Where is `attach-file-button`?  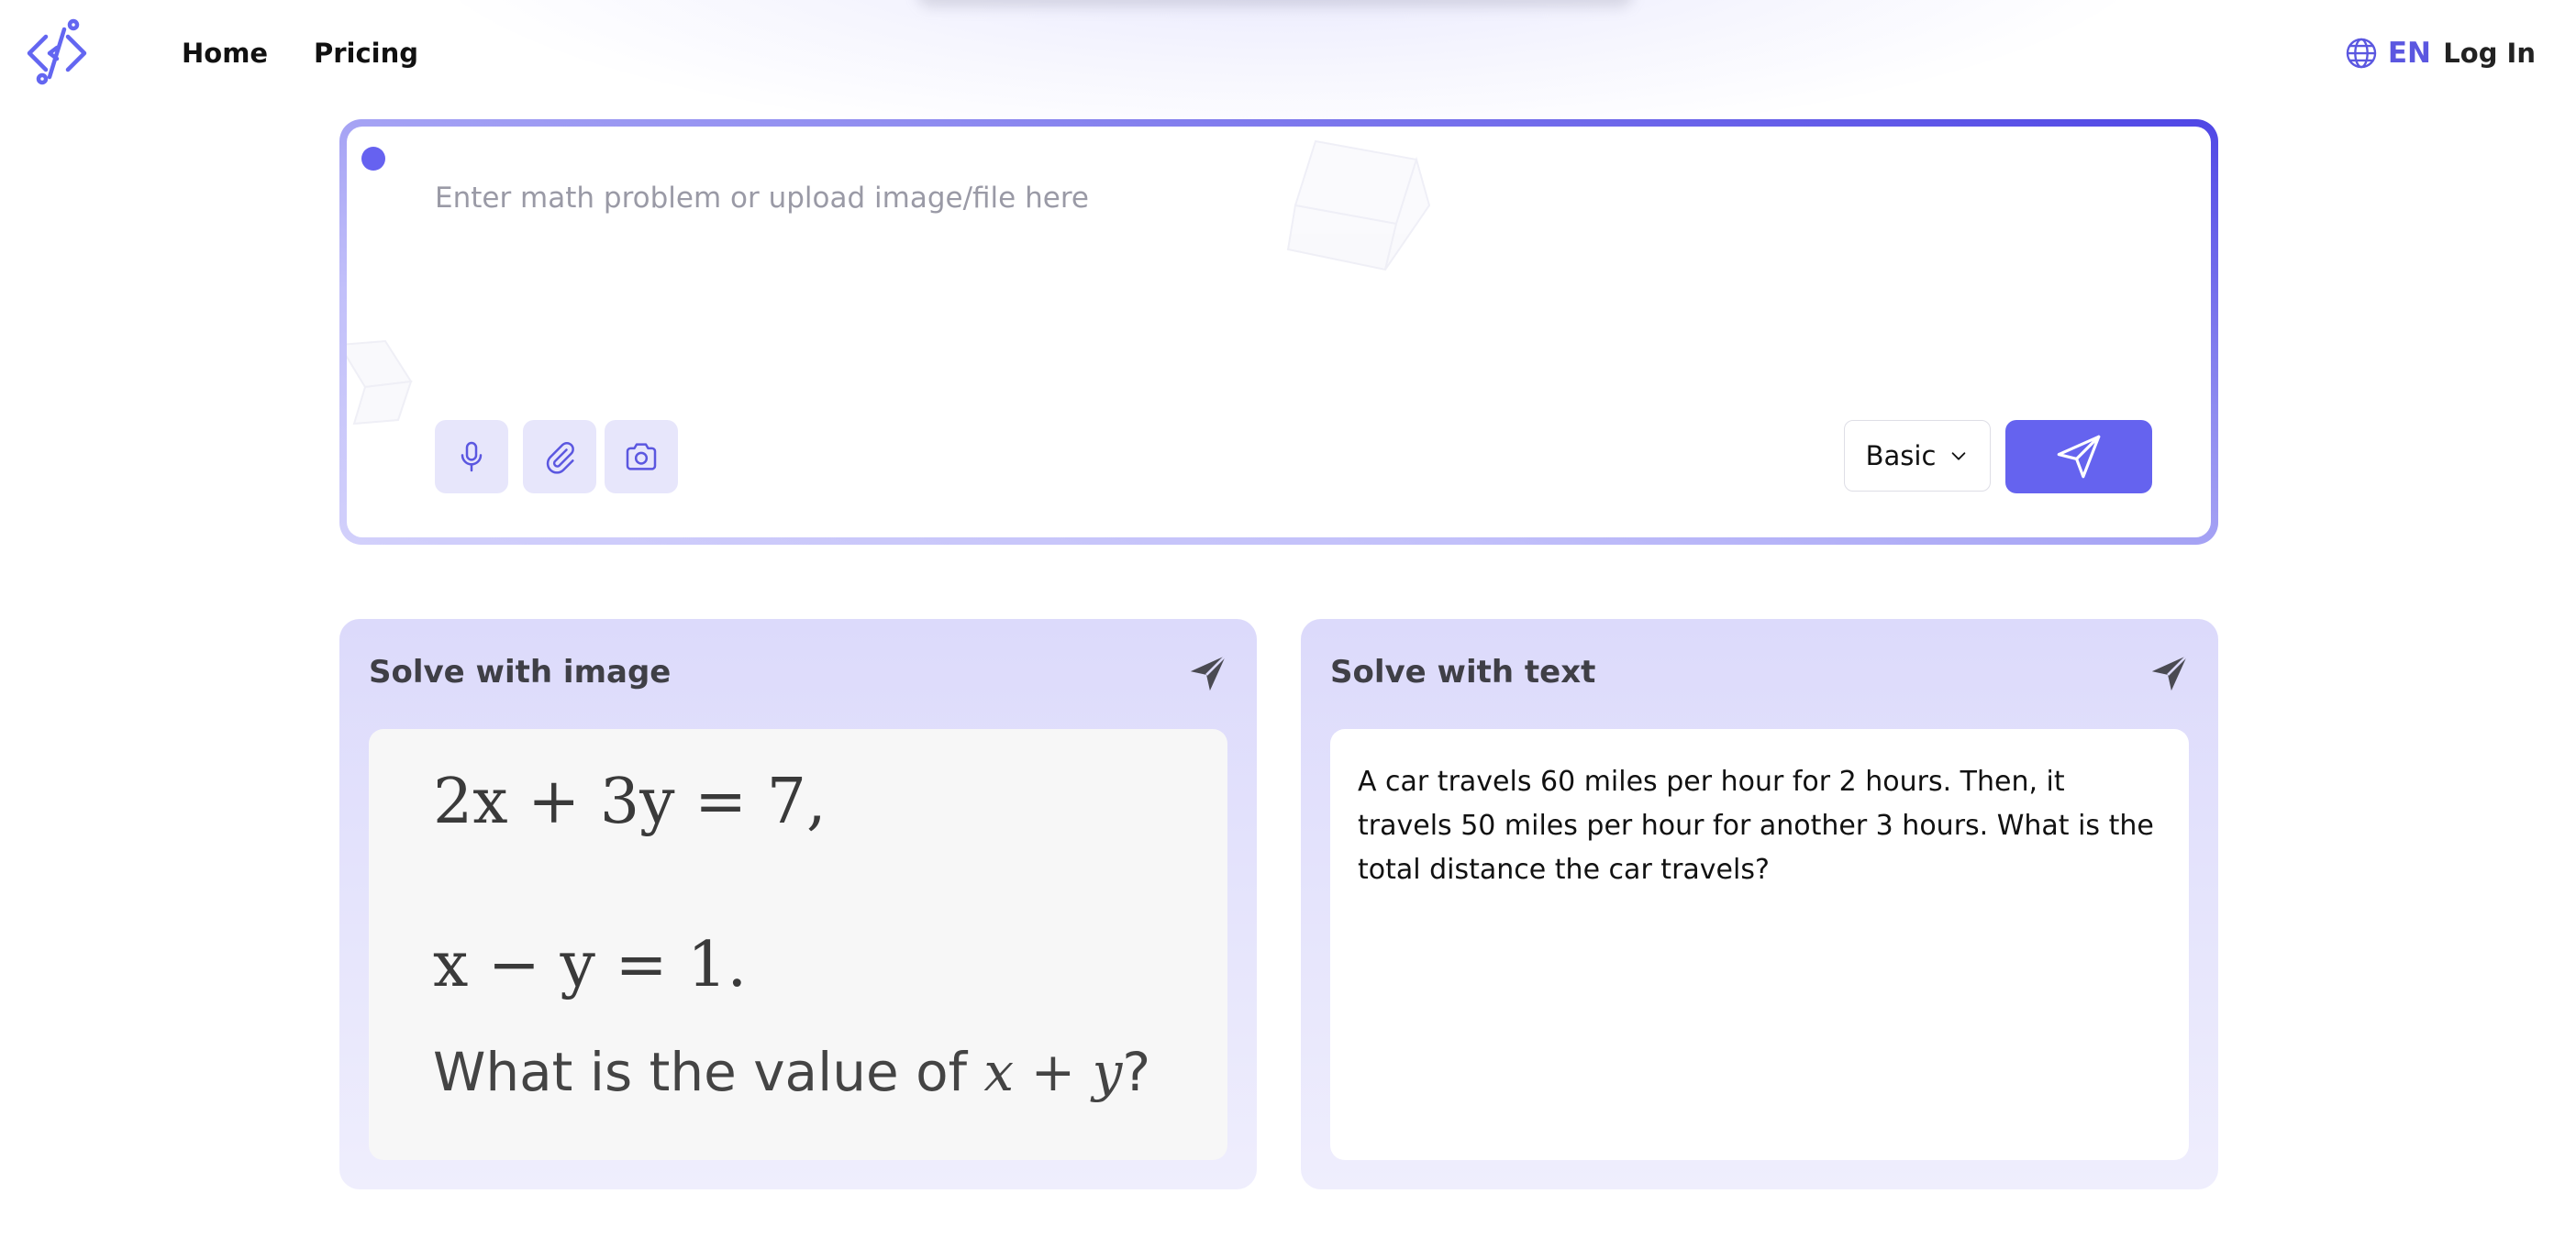
attach-file-button is located at coordinates (559, 456).